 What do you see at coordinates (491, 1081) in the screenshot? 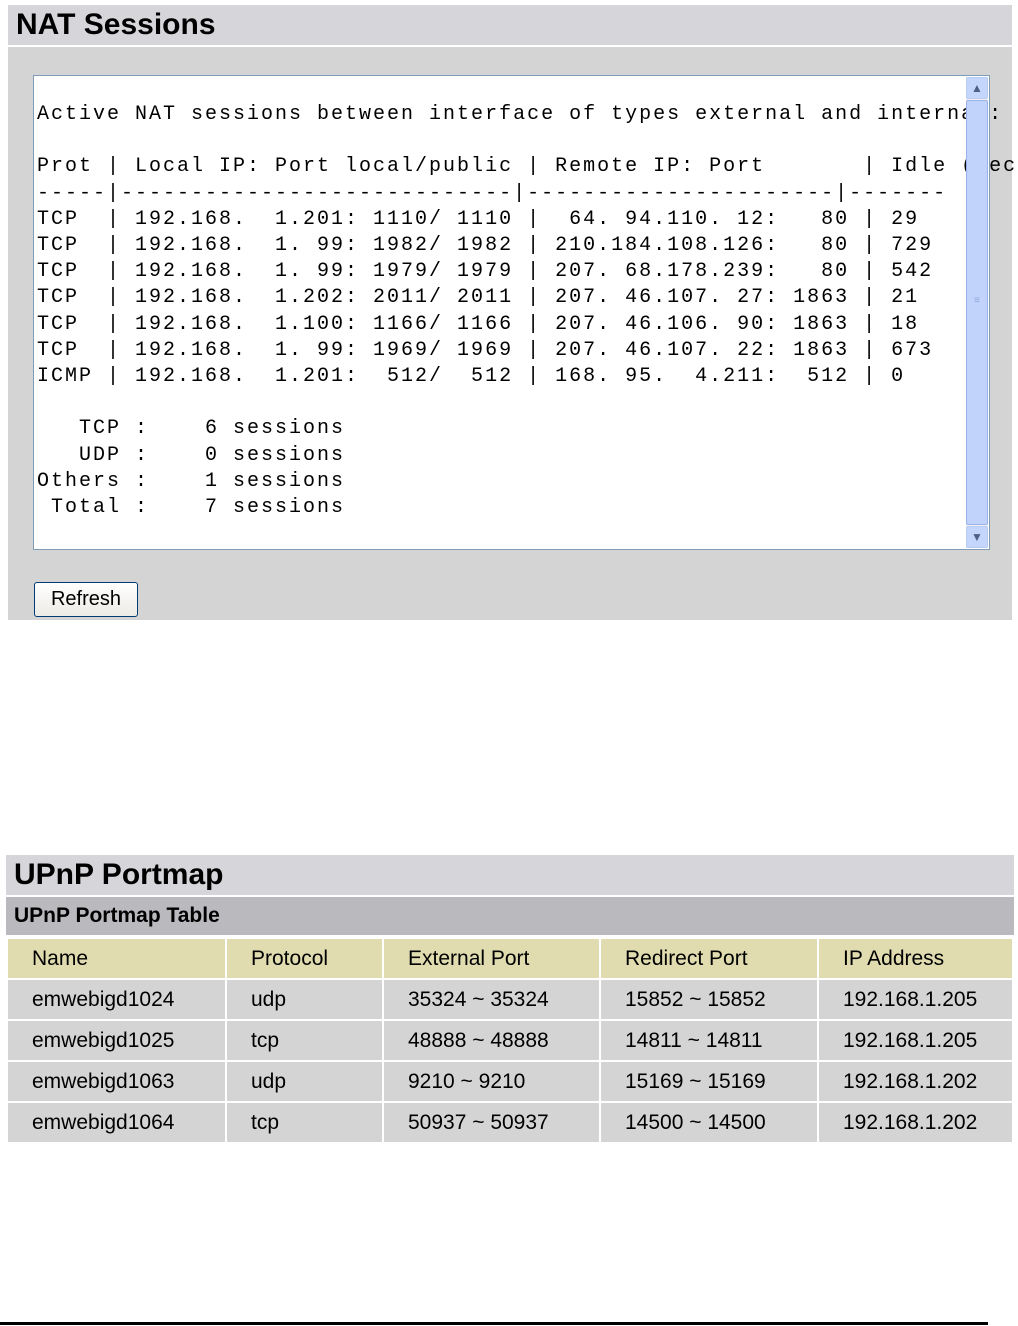
I see `cell-external-port: 9210 ~ 9210` at bounding box center [491, 1081].